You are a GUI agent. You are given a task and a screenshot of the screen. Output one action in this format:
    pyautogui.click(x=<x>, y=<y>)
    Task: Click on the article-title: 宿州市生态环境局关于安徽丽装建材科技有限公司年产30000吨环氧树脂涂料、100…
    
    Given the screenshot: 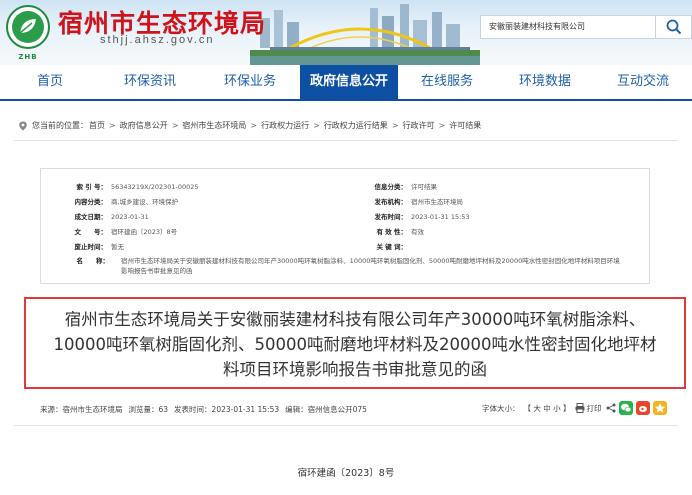 What is the action you would take?
    pyautogui.click(x=355, y=344)
    